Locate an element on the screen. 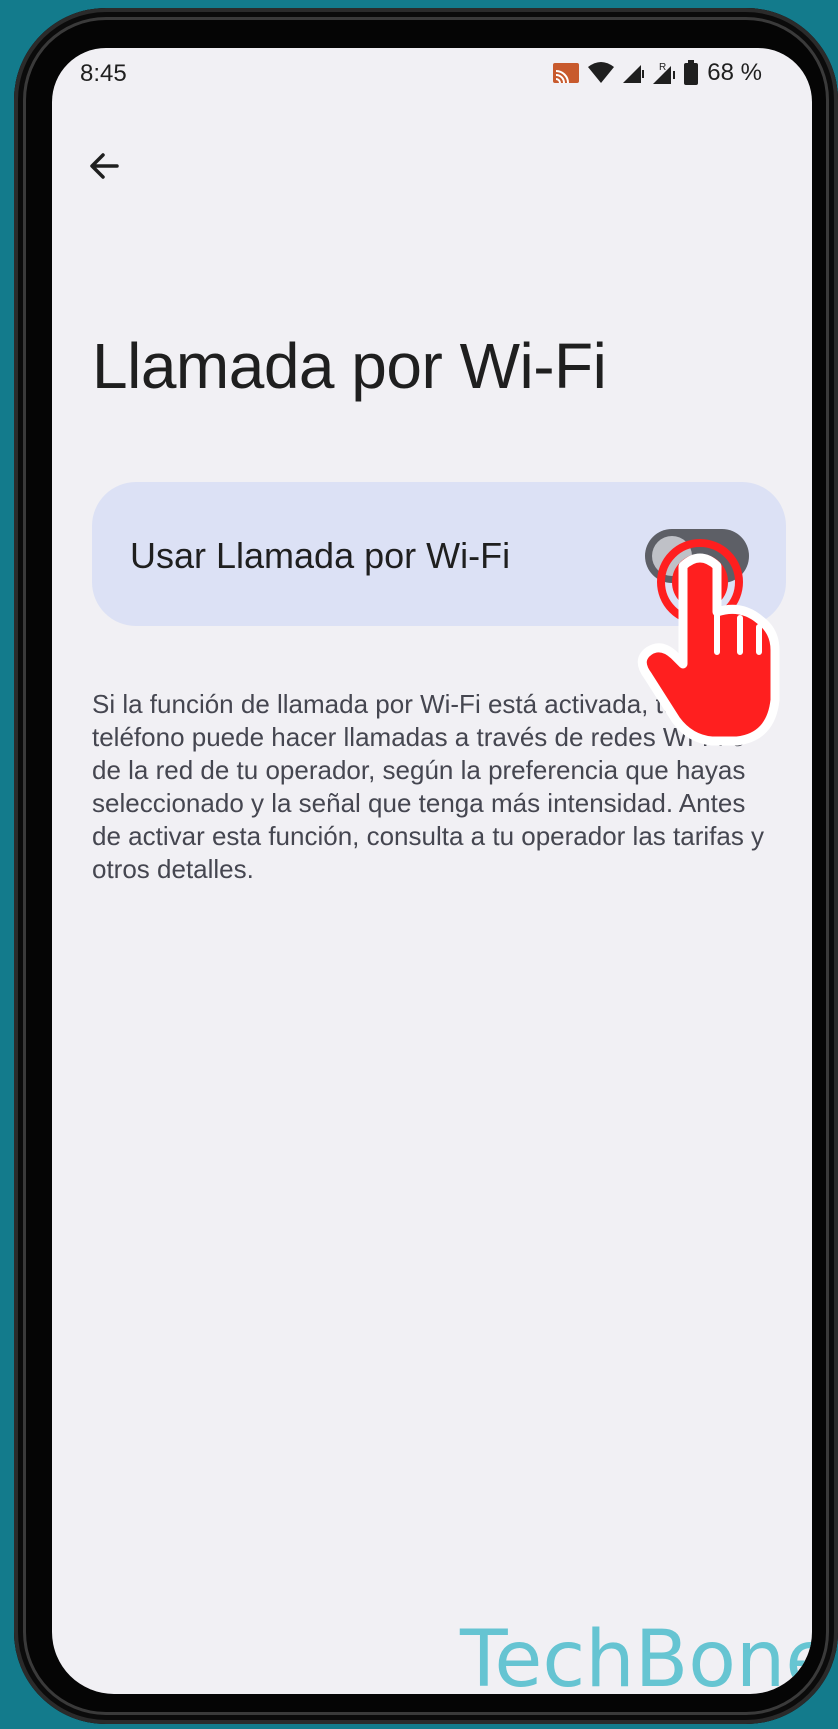 Image resolution: width=838 pixels, height=1729 pixels. wifi-calling-setting-label: Usar Llamada por Wi-Fi is located at coordinates (320, 555).